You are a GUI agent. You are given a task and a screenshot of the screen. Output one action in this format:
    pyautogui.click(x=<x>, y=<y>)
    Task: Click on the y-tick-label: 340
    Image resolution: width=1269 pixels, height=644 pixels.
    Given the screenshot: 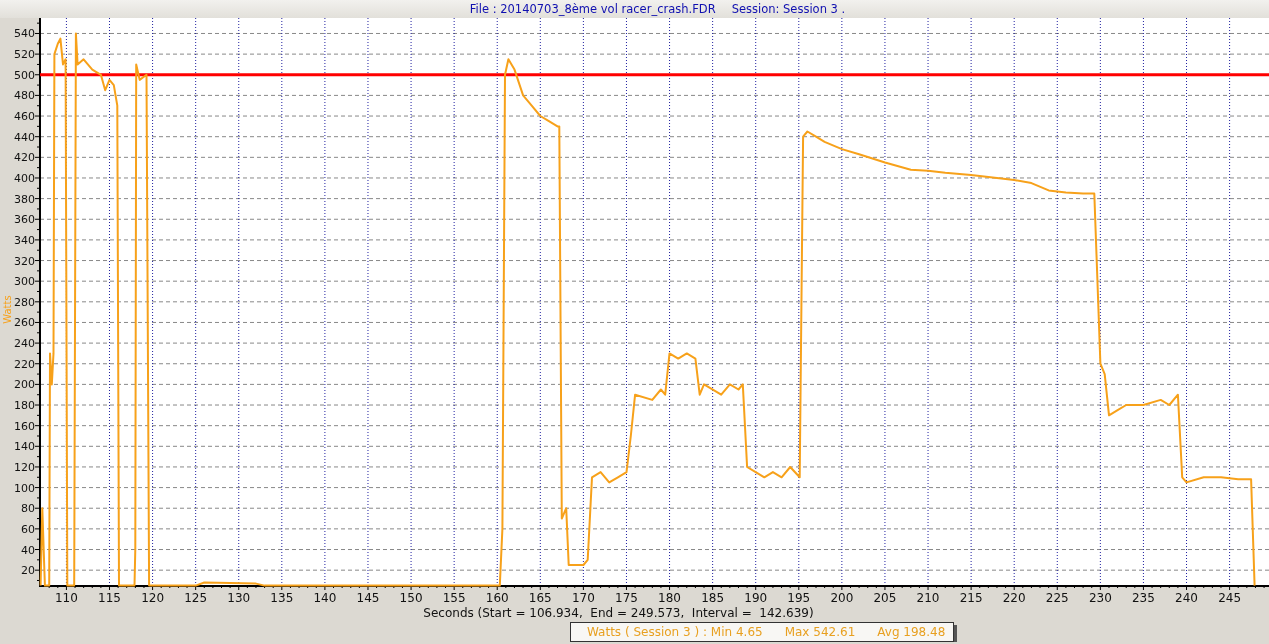 What is the action you would take?
    pyautogui.click(x=24, y=240)
    